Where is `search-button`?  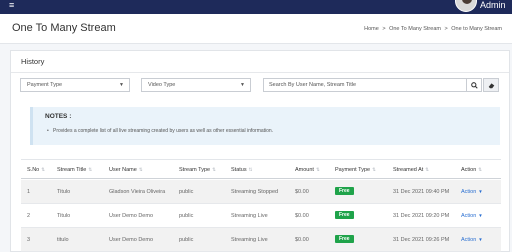 search-button is located at coordinates (474, 85).